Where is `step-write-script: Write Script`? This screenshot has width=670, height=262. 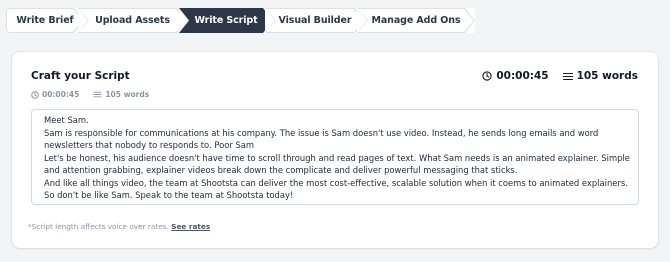
step-write-script: Write Script is located at coordinates (226, 20).